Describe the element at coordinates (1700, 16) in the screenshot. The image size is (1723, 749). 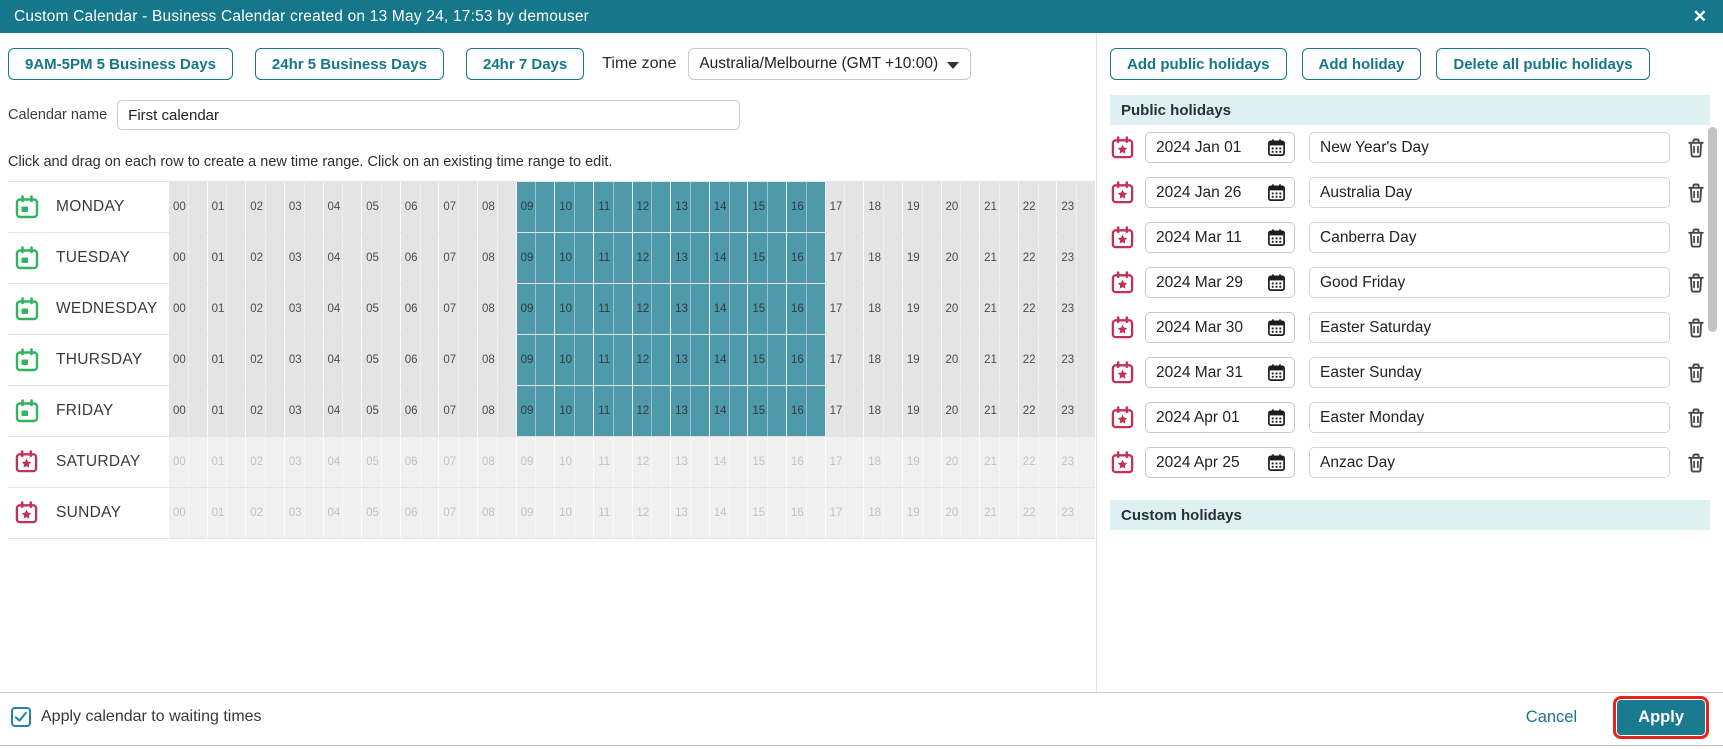
I see `close-icon: ✕` at that location.